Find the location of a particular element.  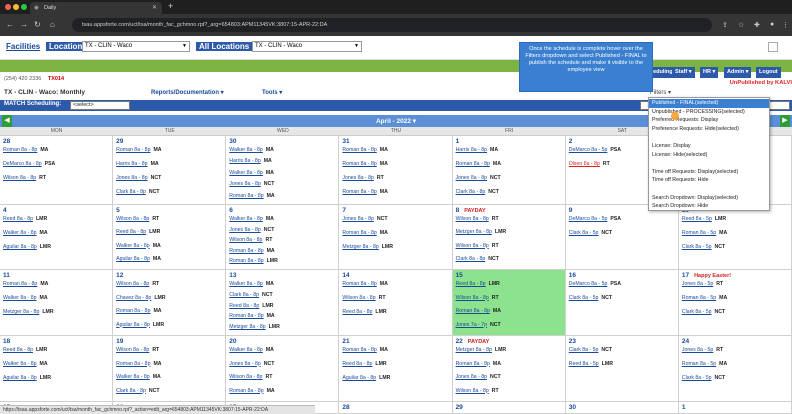

calendar-day-cell: 16 DeMarco 8a - 5p PSA Clark 8a - 5p NCT is located at coordinates (622, 303).